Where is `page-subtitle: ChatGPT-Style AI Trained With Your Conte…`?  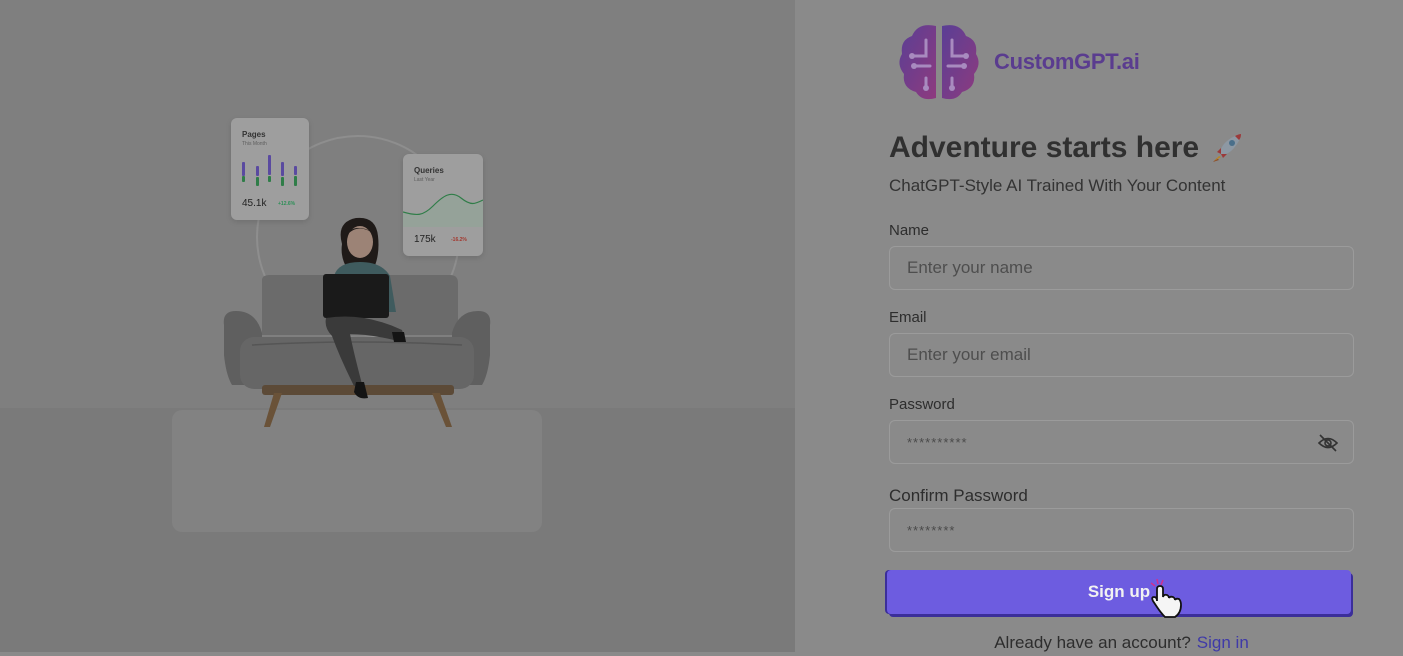
page-subtitle: ChatGPT-Style AI Trained With Your Conte… is located at coordinates (1057, 185).